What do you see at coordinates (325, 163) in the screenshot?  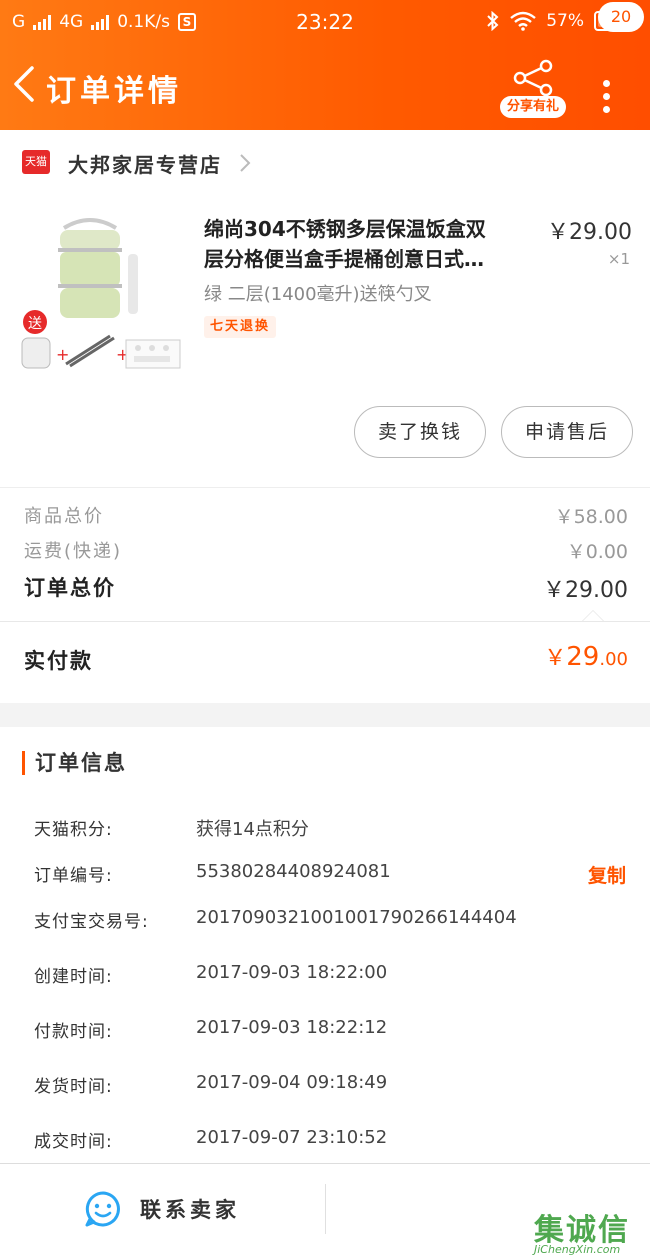 I see `store-row: 天猫 大邦家居专营店` at bounding box center [325, 163].